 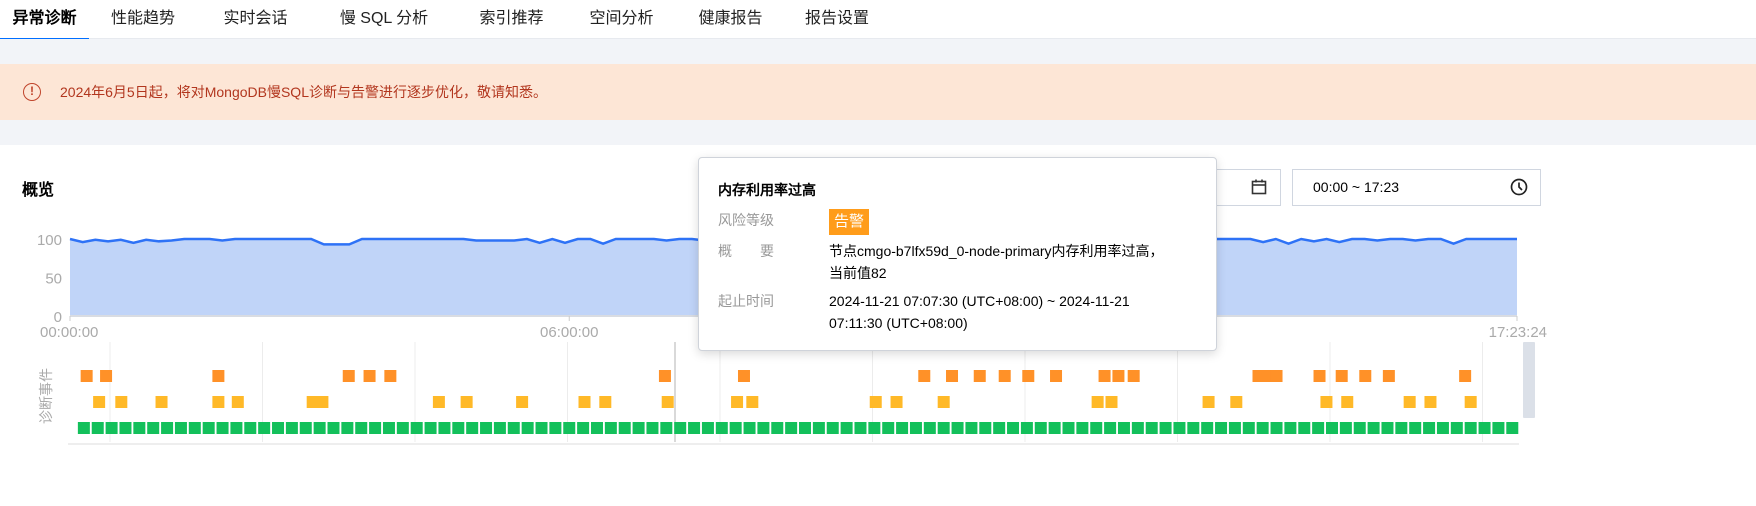 I want to click on x-tick-label: 17:23:24, so click(x=1518, y=332).